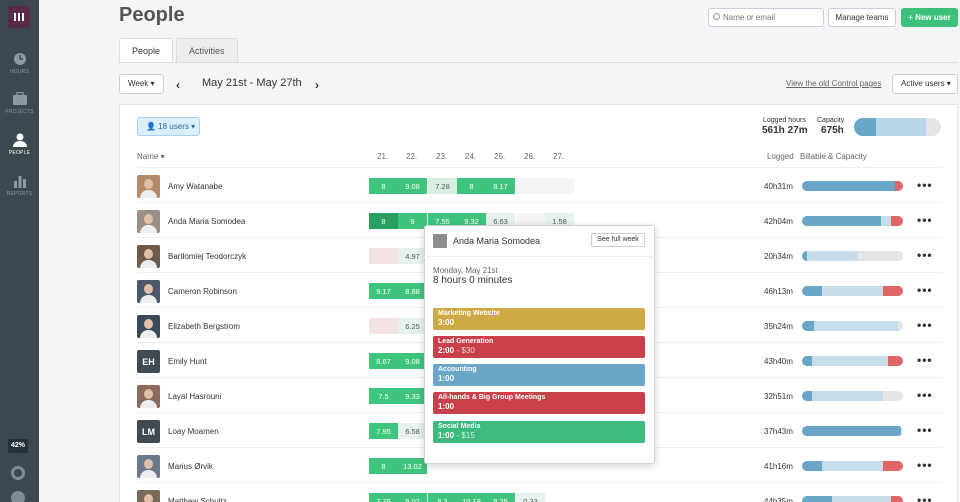  Describe the element at coordinates (618, 240) in the screenshot. I see `see-full-week-button: See full week` at that location.